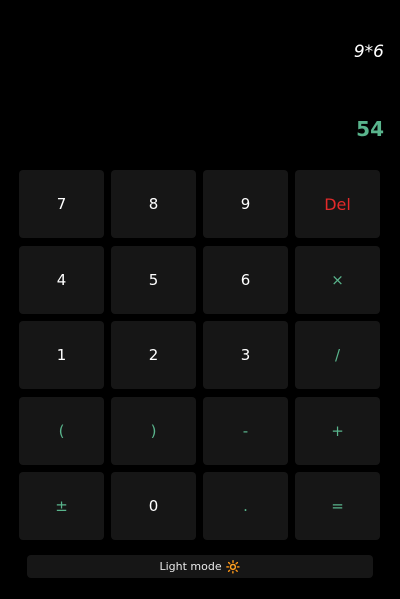 The width and height of the screenshot is (400, 599). What do you see at coordinates (61, 204) in the screenshot?
I see `key-7: 7` at bounding box center [61, 204].